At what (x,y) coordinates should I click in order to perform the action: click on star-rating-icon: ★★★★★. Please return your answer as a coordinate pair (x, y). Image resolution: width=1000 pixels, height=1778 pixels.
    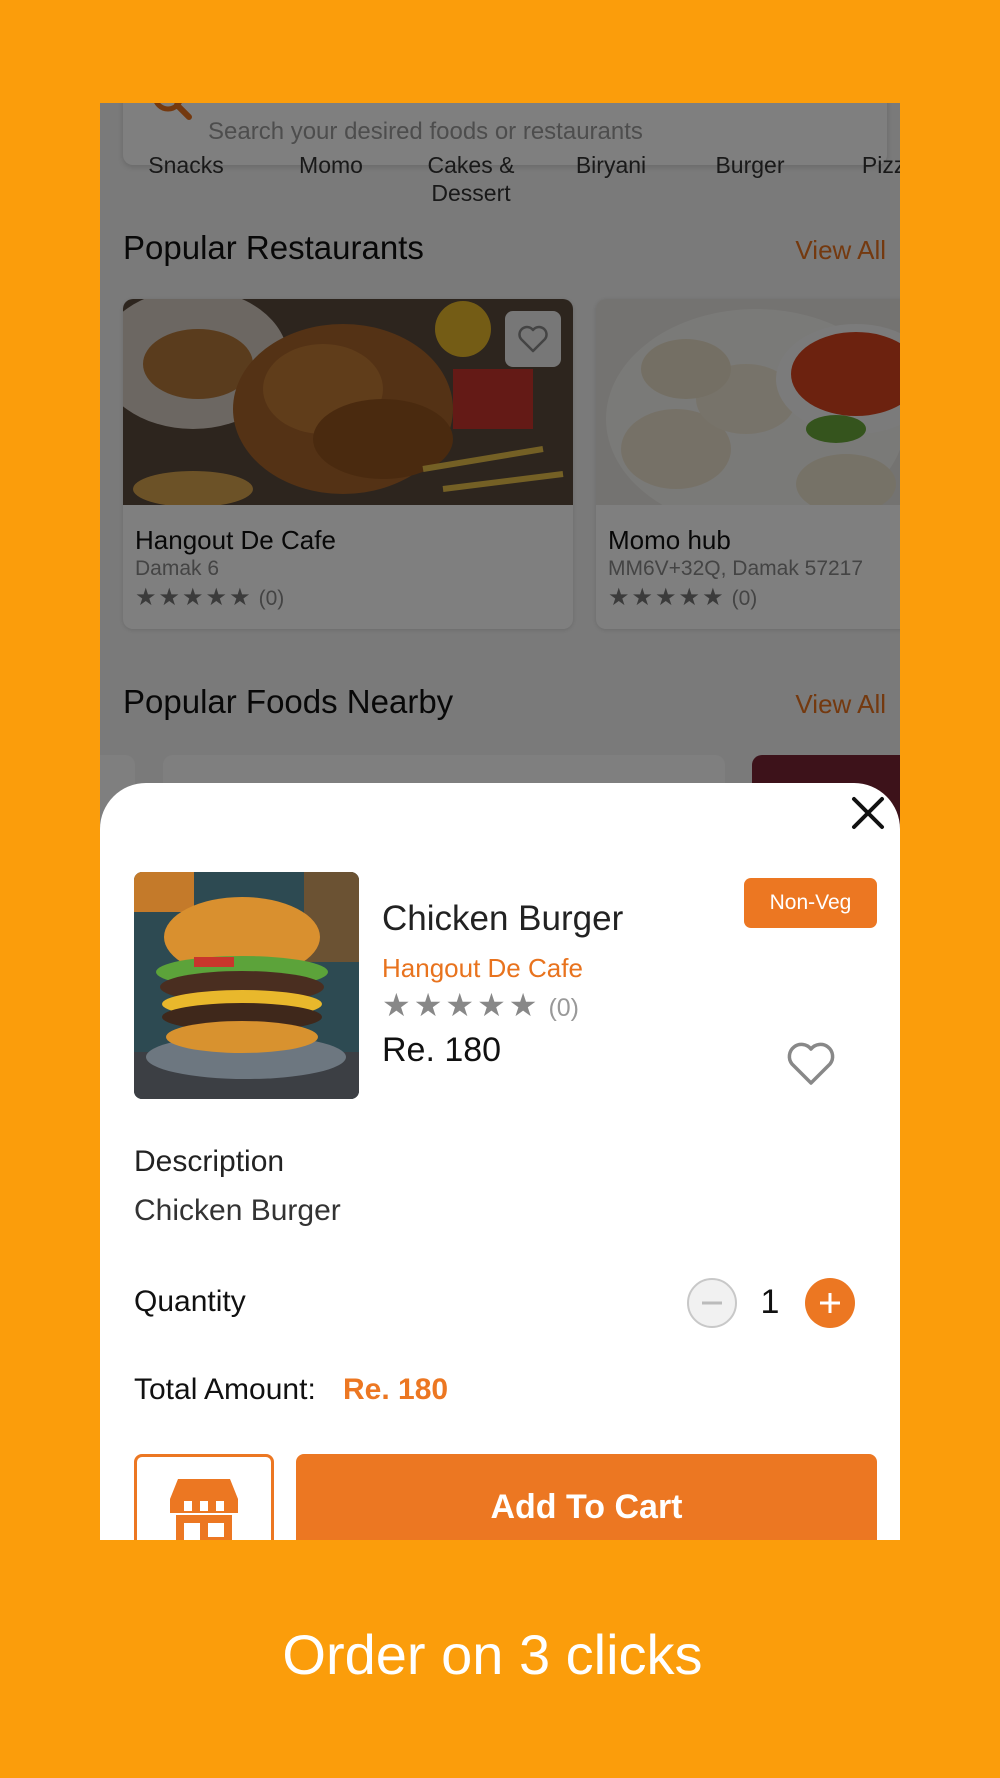
    Looking at the image, I should click on (461, 1005).